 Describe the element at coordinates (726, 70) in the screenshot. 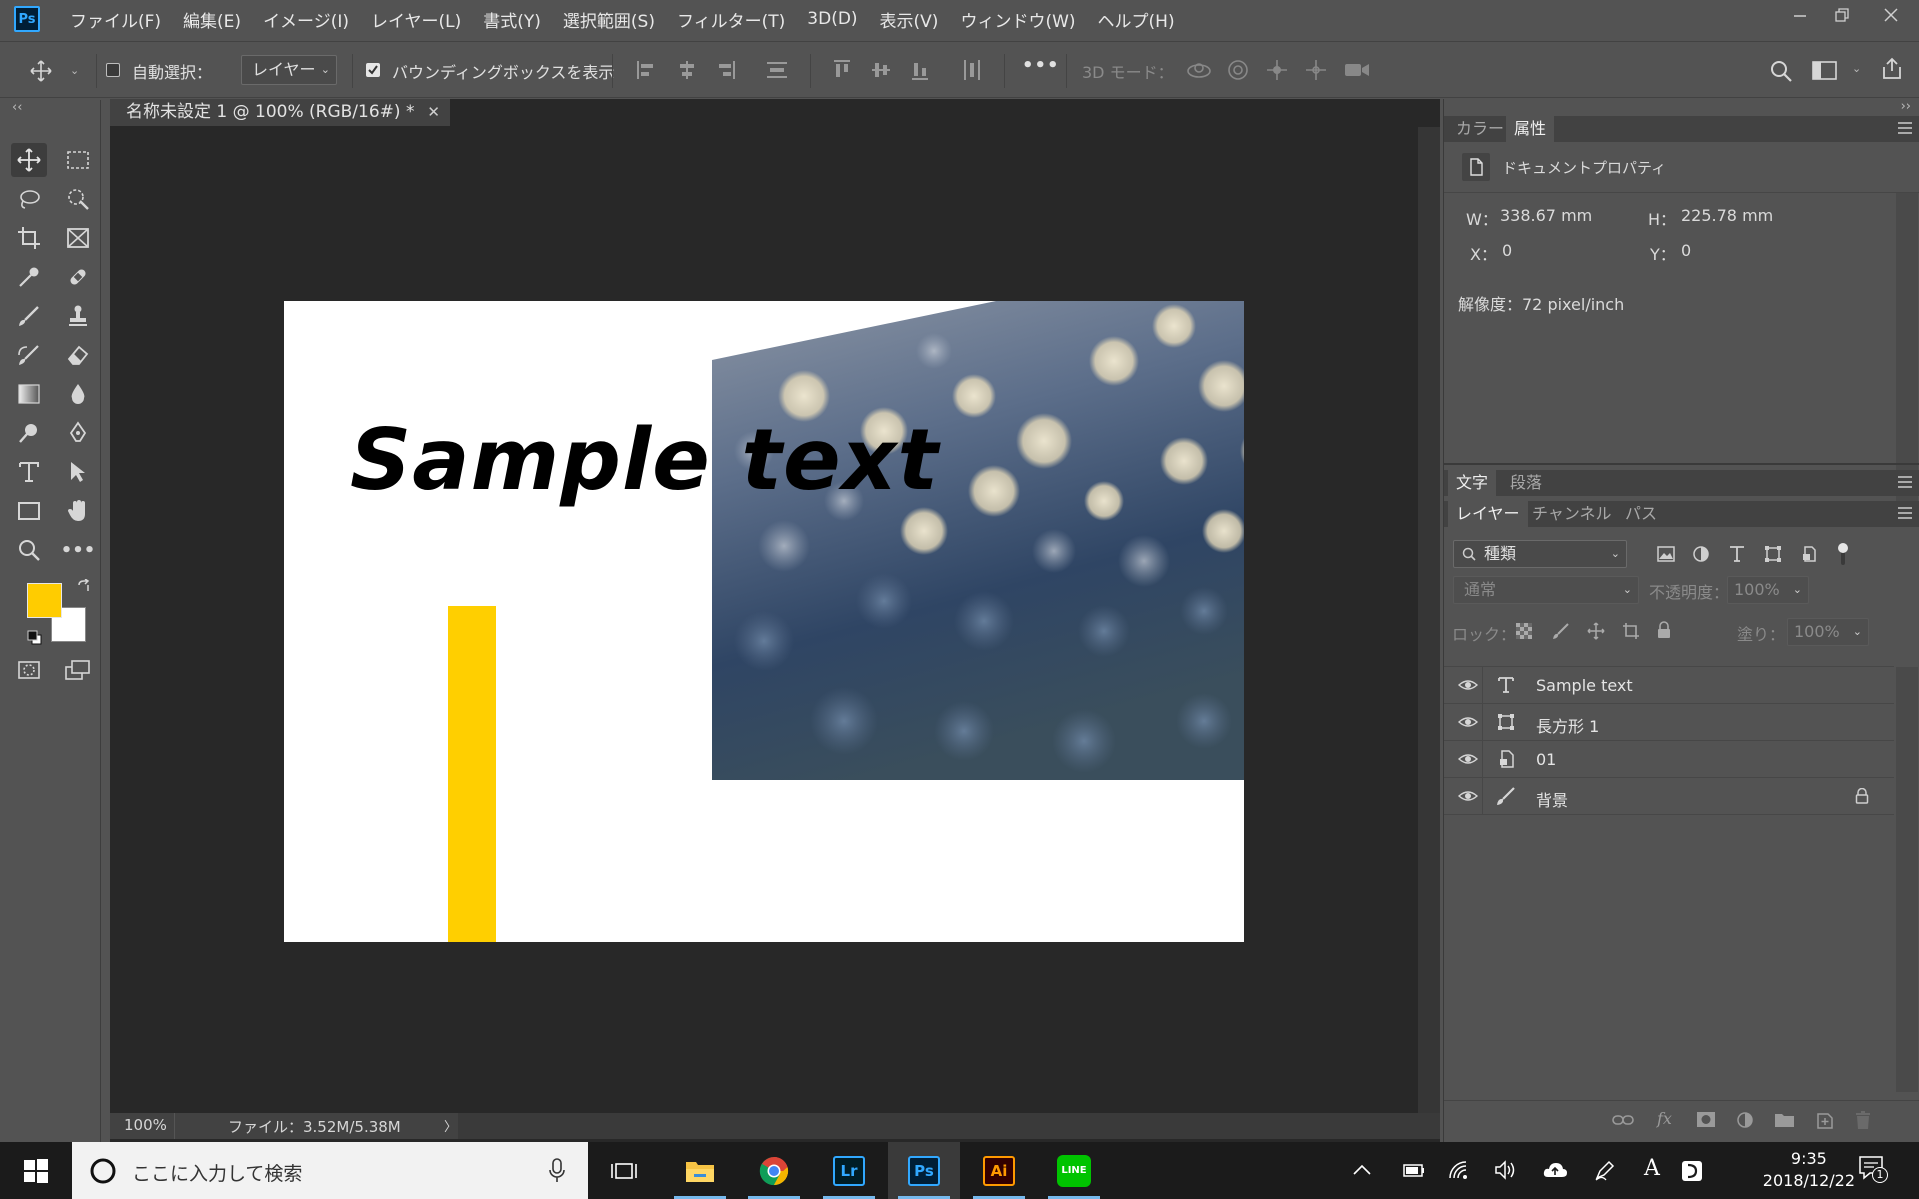

I see `align-right-edges-button` at that location.